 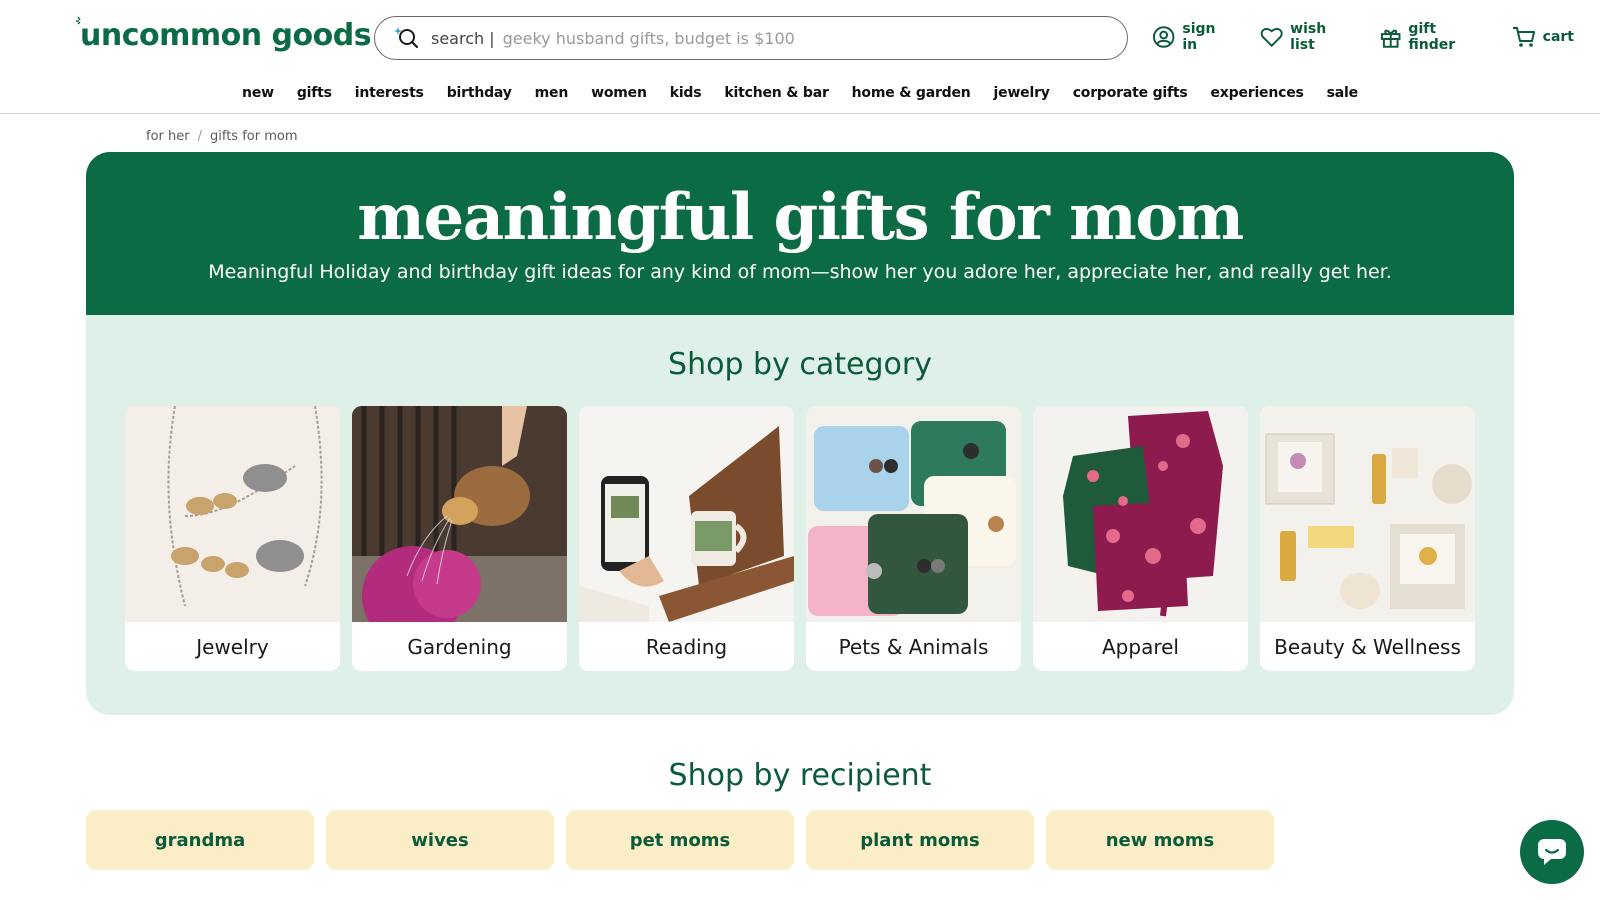 I want to click on nav-interests: interests, so click(x=389, y=93).